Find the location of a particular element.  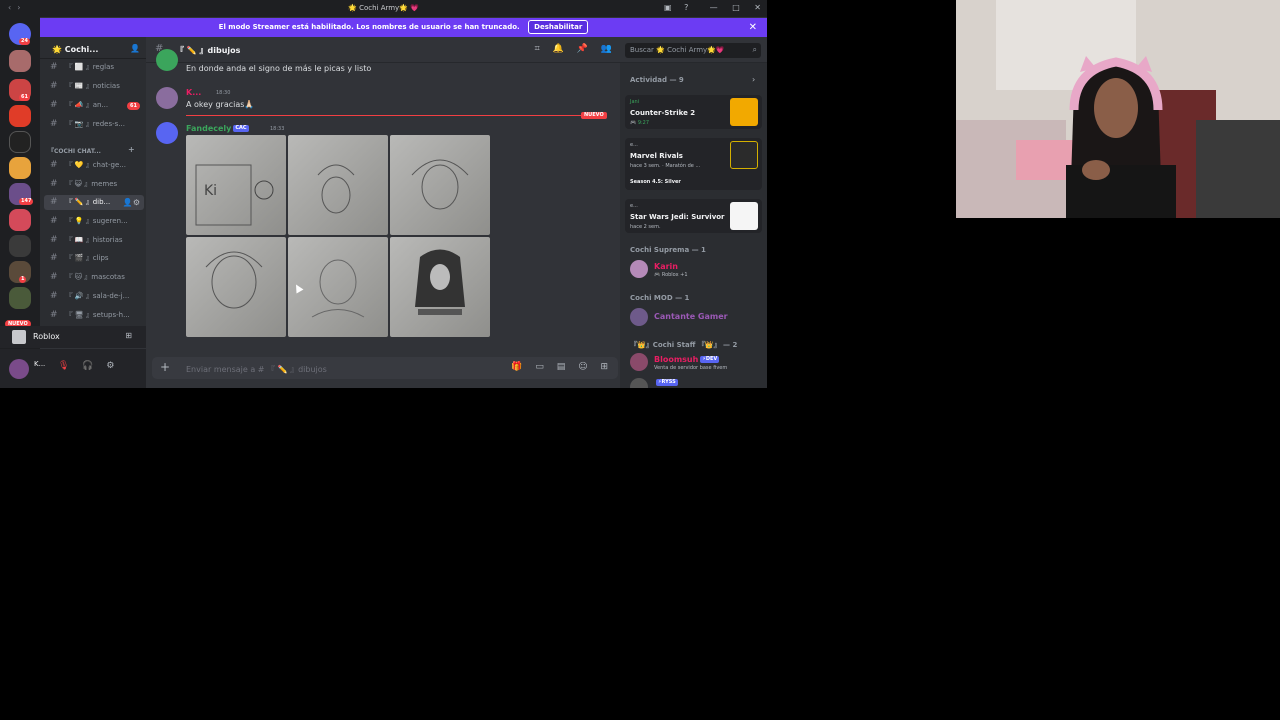

channel-item: # 『 ⬜ 』reglas is located at coordinates (94, 67).